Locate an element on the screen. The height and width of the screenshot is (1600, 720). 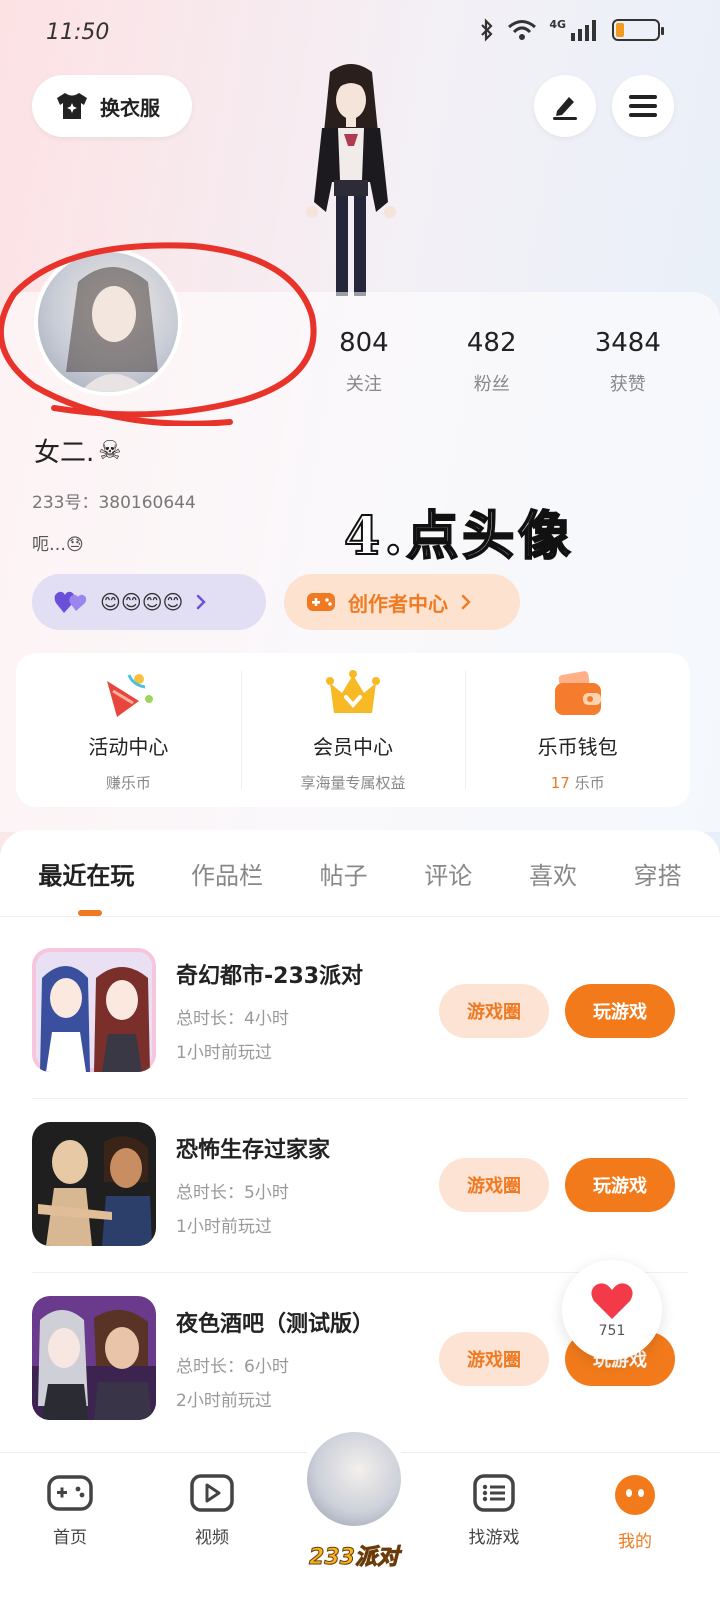
vip-center-subtitle: 享海量专属权益 is located at coordinates (353, 783).